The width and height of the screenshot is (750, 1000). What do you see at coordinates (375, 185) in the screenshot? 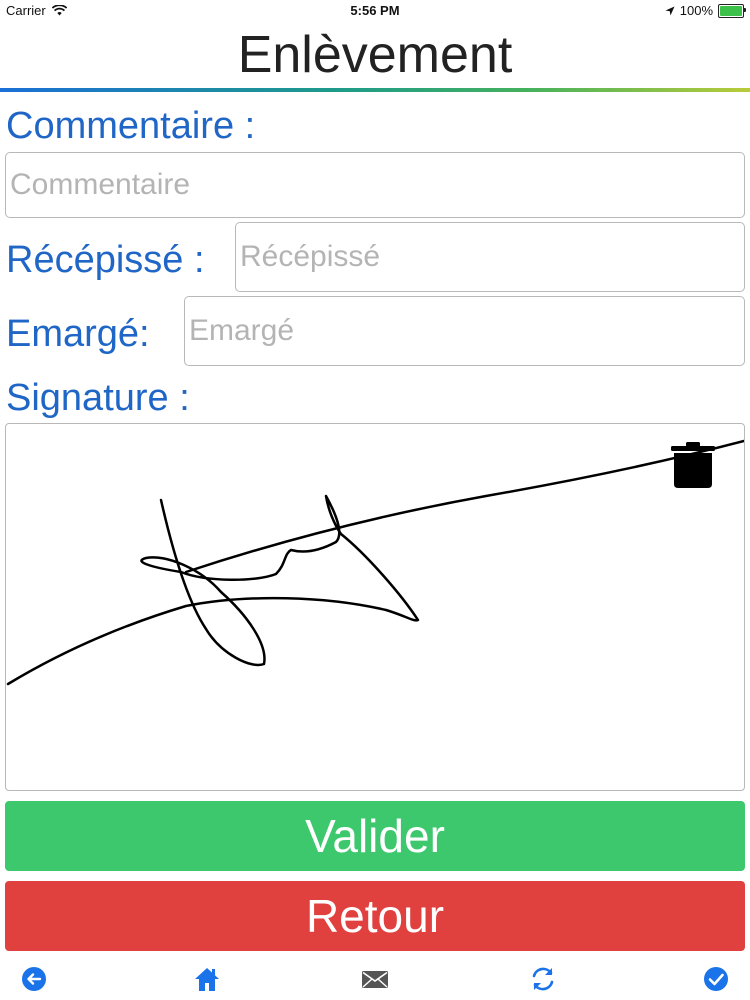
I see `commentaire-input` at bounding box center [375, 185].